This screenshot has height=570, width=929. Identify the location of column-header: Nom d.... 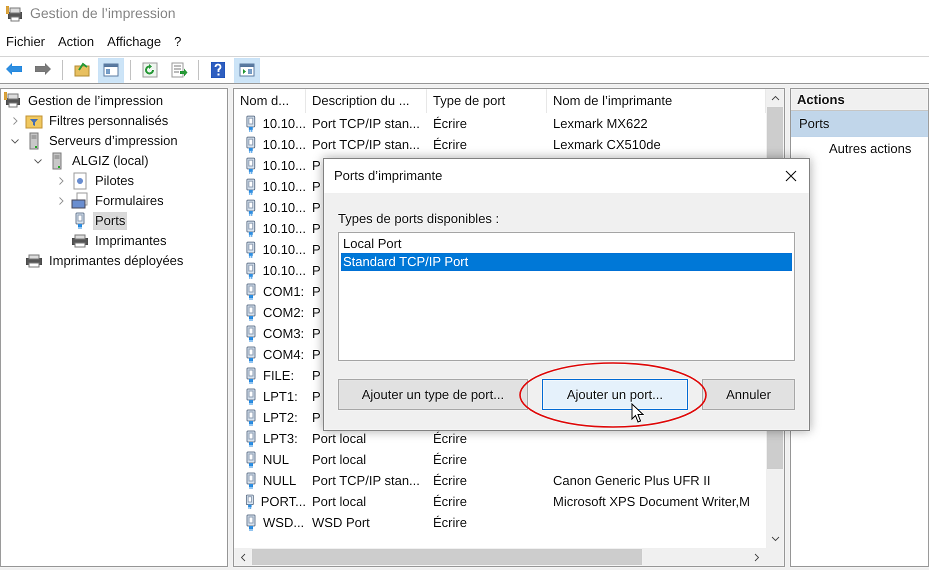
(270, 101).